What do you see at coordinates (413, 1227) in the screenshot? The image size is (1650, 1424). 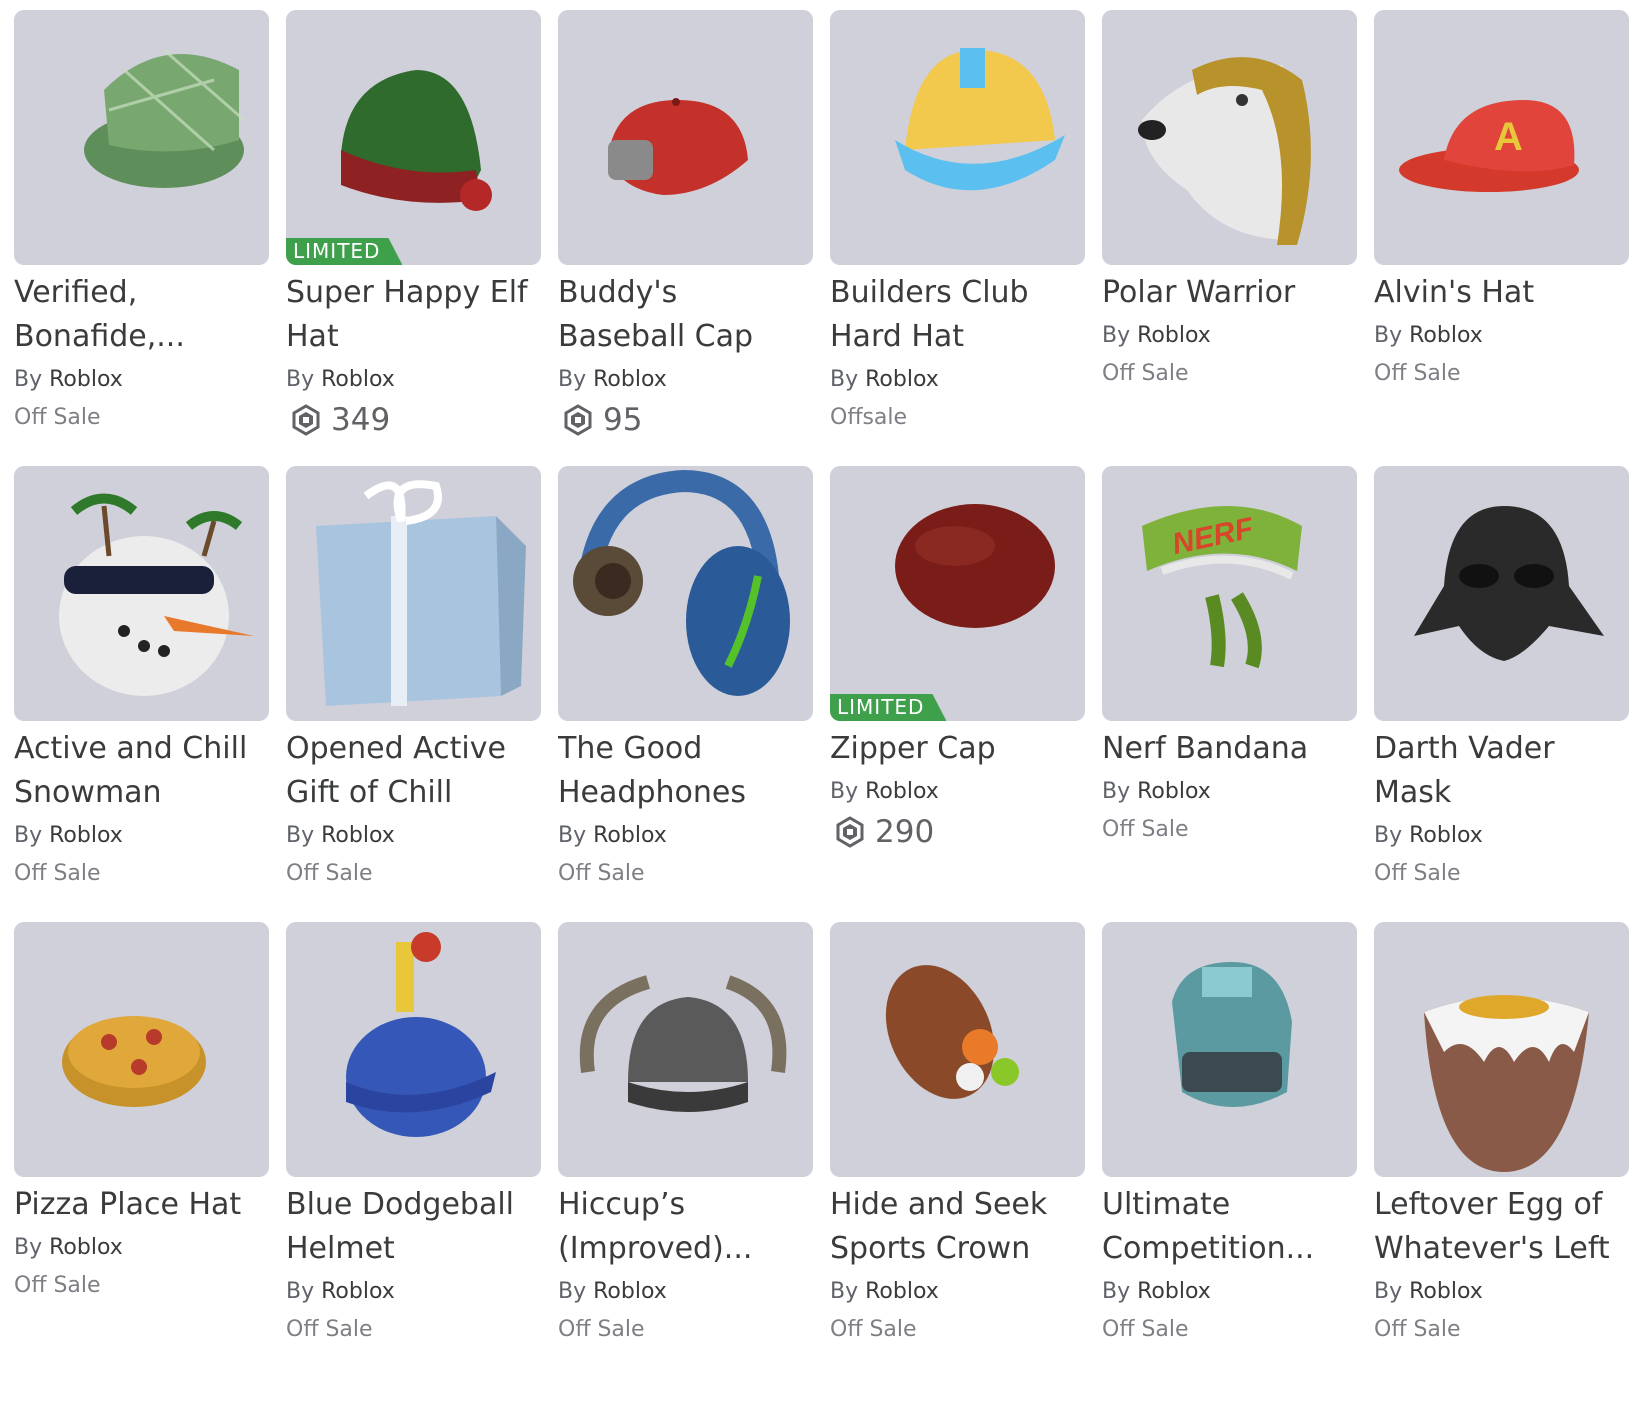 I see `item-name: Blue Dodgeball Helmet` at bounding box center [413, 1227].